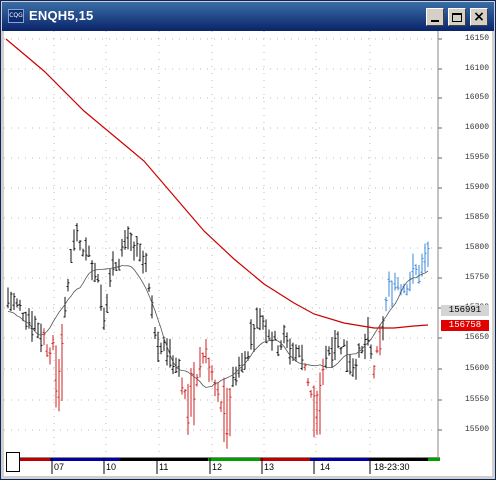 The height and width of the screenshot is (480, 496). I want to click on date-label: 11, so click(164, 467).